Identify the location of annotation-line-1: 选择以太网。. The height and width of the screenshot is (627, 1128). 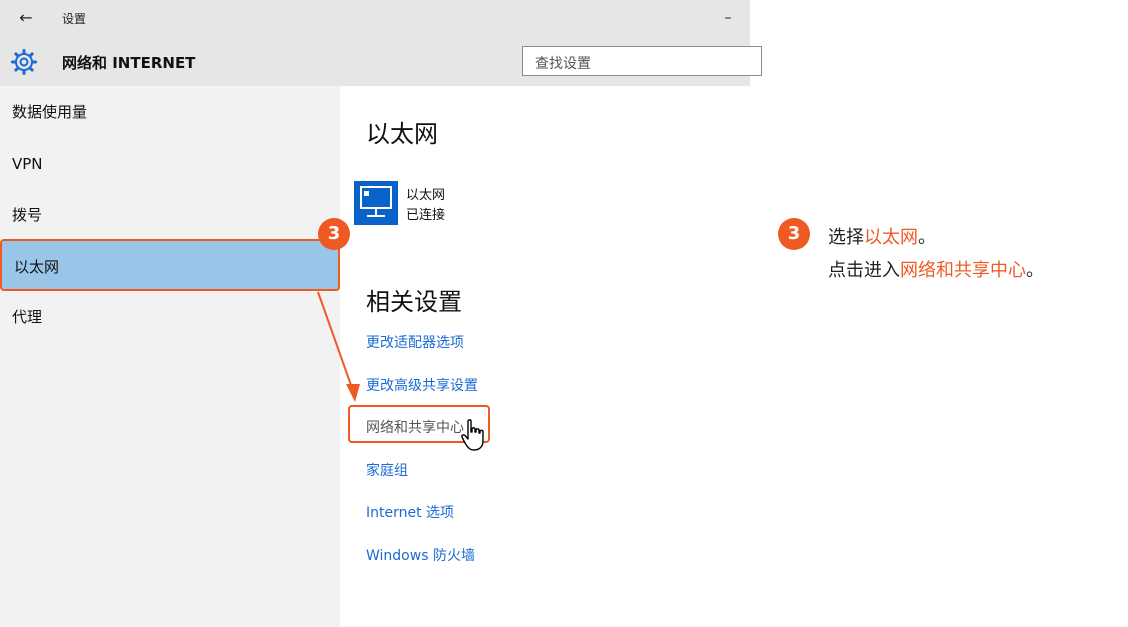
(882, 237).